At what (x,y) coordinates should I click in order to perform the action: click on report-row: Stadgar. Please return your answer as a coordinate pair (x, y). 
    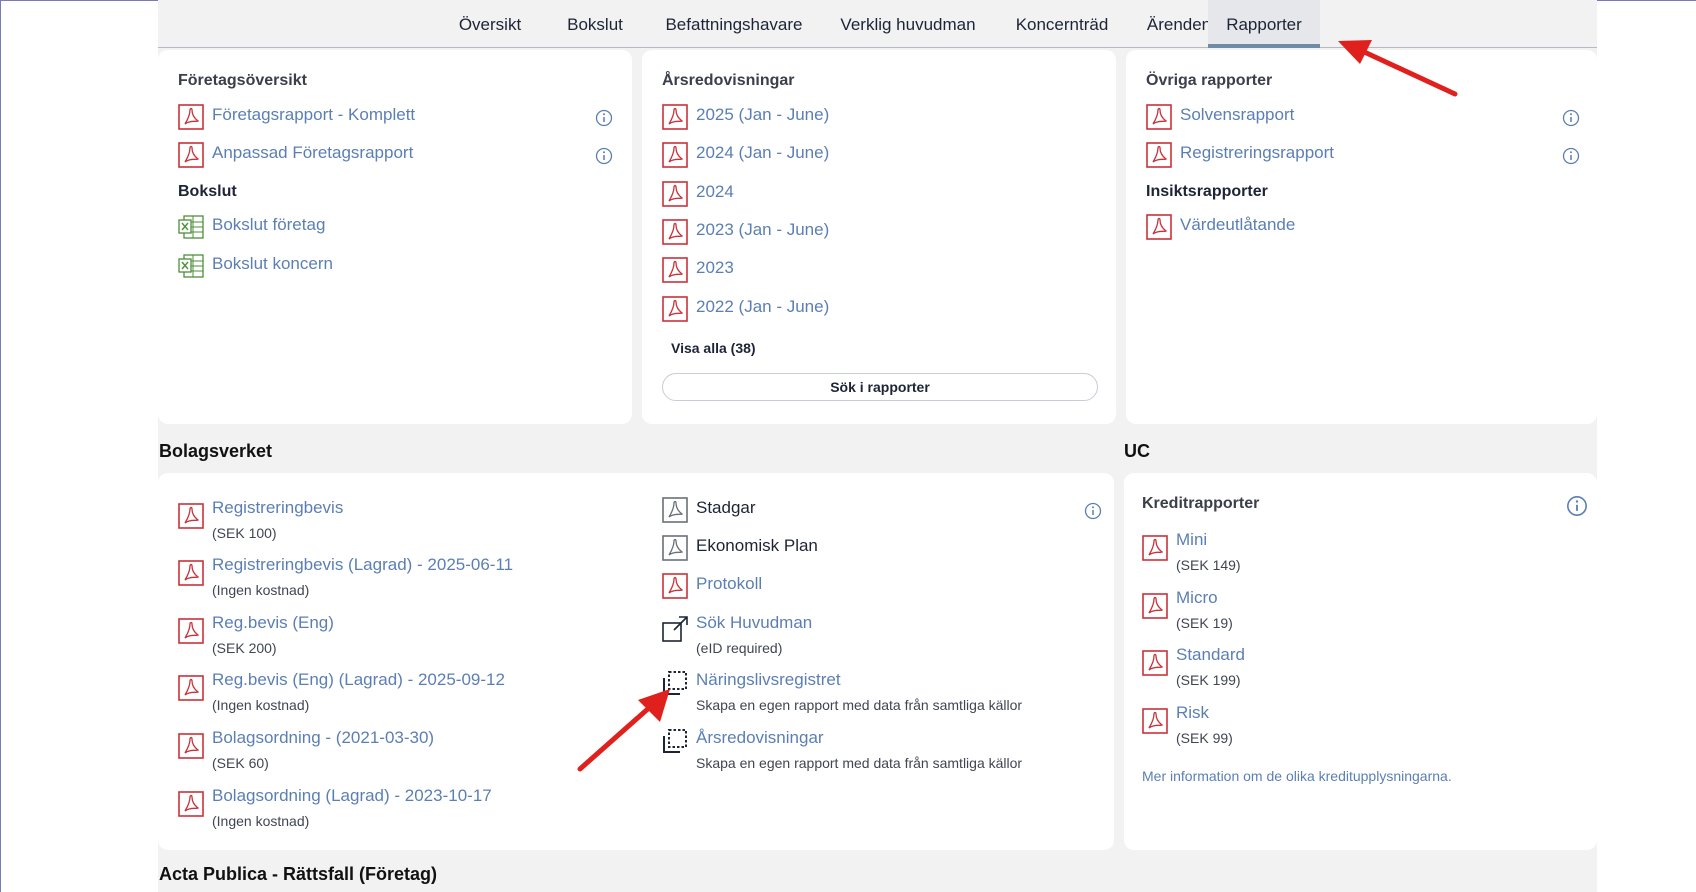
    Looking at the image, I should click on (709, 510).